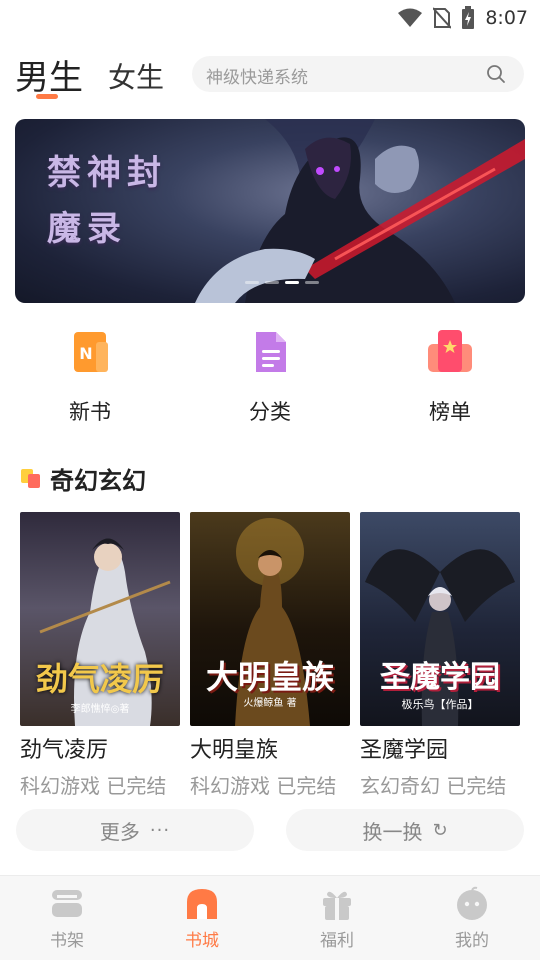 The width and height of the screenshot is (540, 960). Describe the element at coordinates (506, 18) in the screenshot. I see `status-time: 8:07` at that location.